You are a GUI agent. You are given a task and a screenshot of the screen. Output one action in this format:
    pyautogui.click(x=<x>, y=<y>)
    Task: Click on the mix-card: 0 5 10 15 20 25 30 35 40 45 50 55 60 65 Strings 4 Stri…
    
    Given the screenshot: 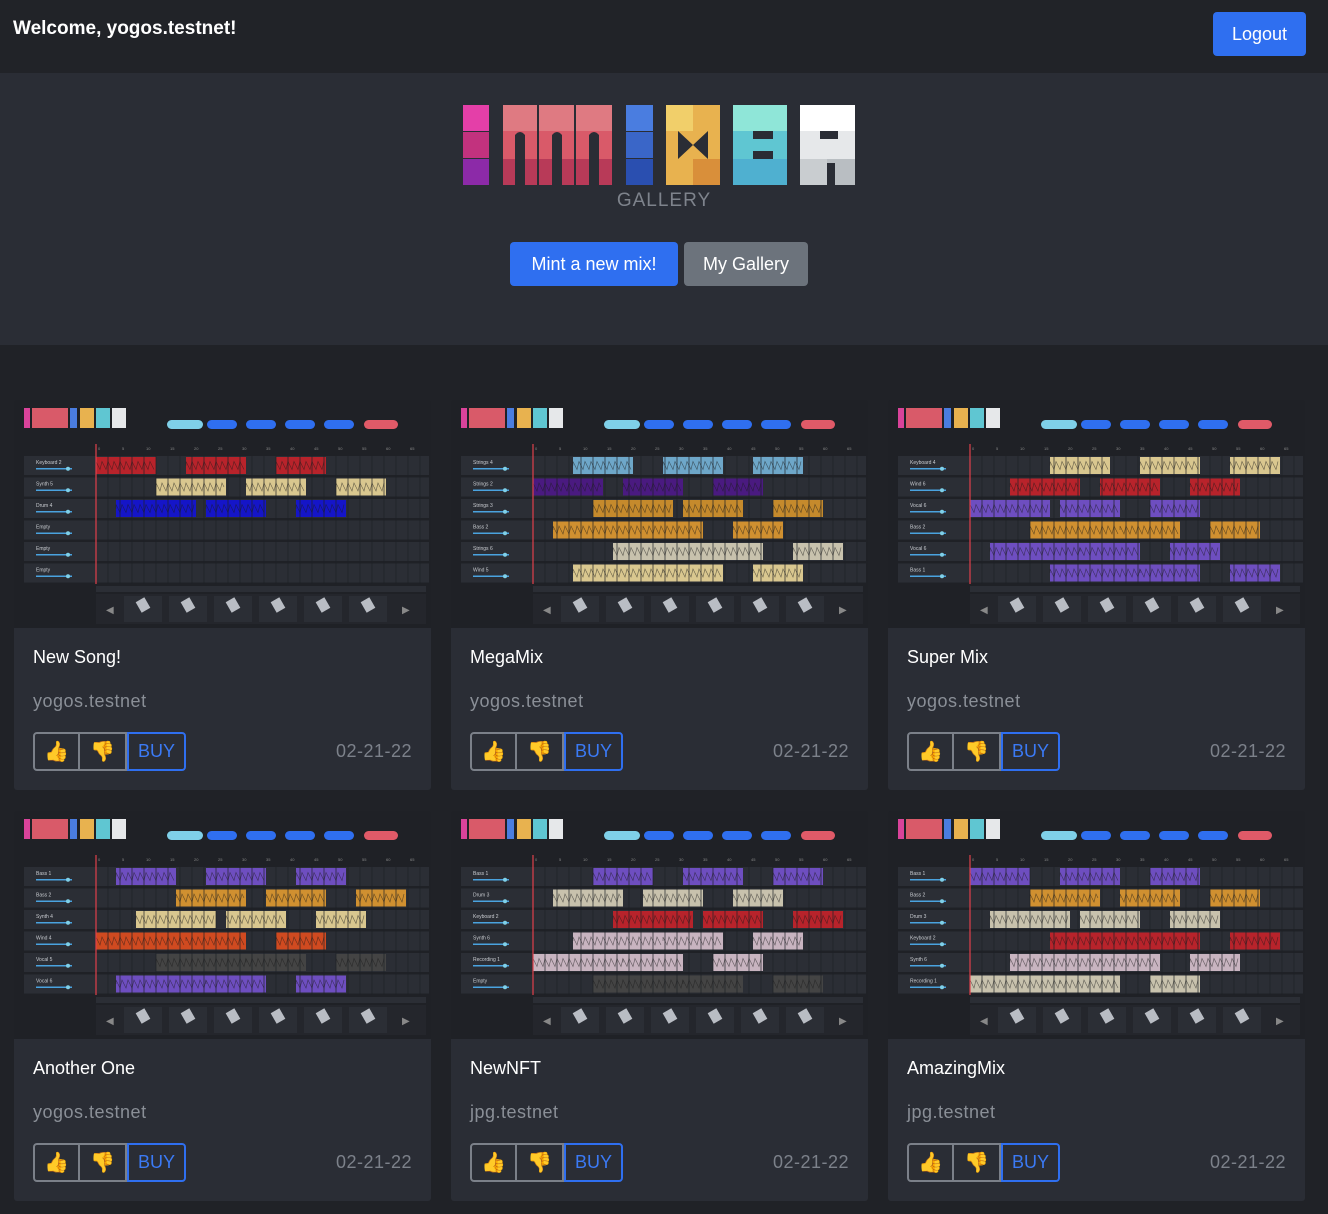 What is the action you would take?
    pyautogui.click(x=659, y=595)
    